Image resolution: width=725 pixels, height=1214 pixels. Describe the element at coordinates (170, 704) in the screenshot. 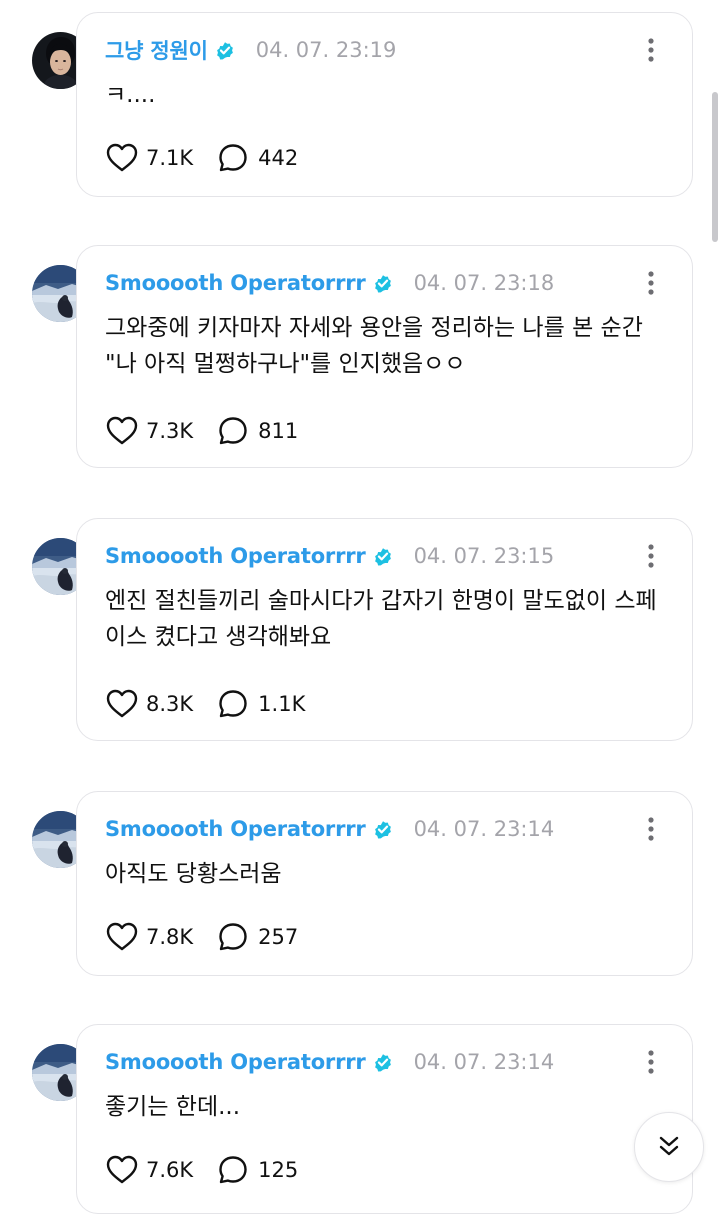

I see `like-count: 8.3K` at that location.